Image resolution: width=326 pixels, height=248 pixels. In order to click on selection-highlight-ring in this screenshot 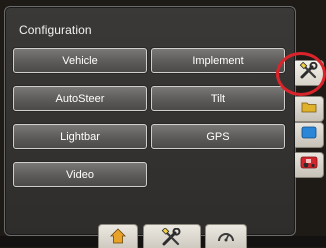, I will do `click(301, 74)`.